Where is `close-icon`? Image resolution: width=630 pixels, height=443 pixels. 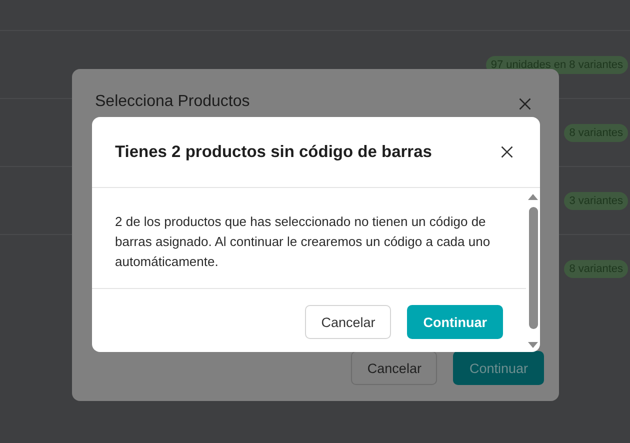 close-icon is located at coordinates (507, 152).